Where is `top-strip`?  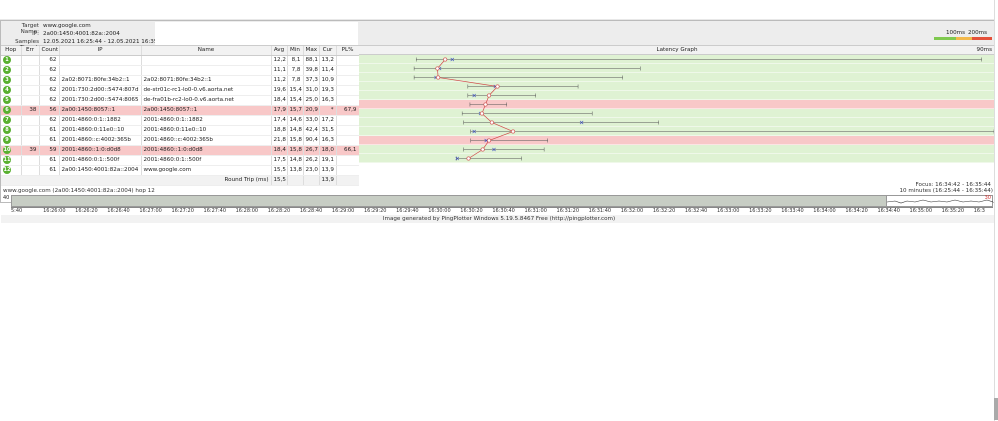
top-strip is located at coordinates (499, 10).